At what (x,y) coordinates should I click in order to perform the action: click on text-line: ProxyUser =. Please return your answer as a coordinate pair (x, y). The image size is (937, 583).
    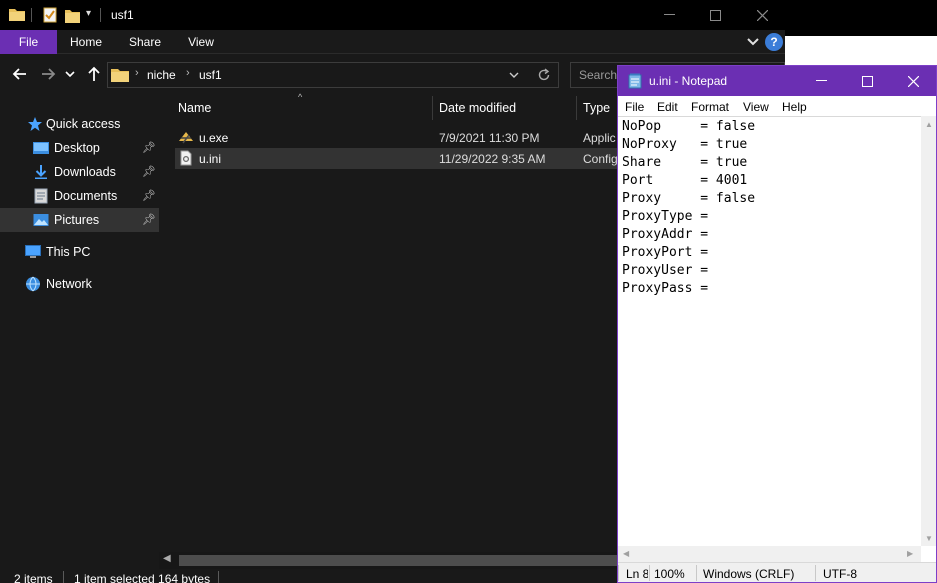
    Looking at the image, I should click on (665, 270).